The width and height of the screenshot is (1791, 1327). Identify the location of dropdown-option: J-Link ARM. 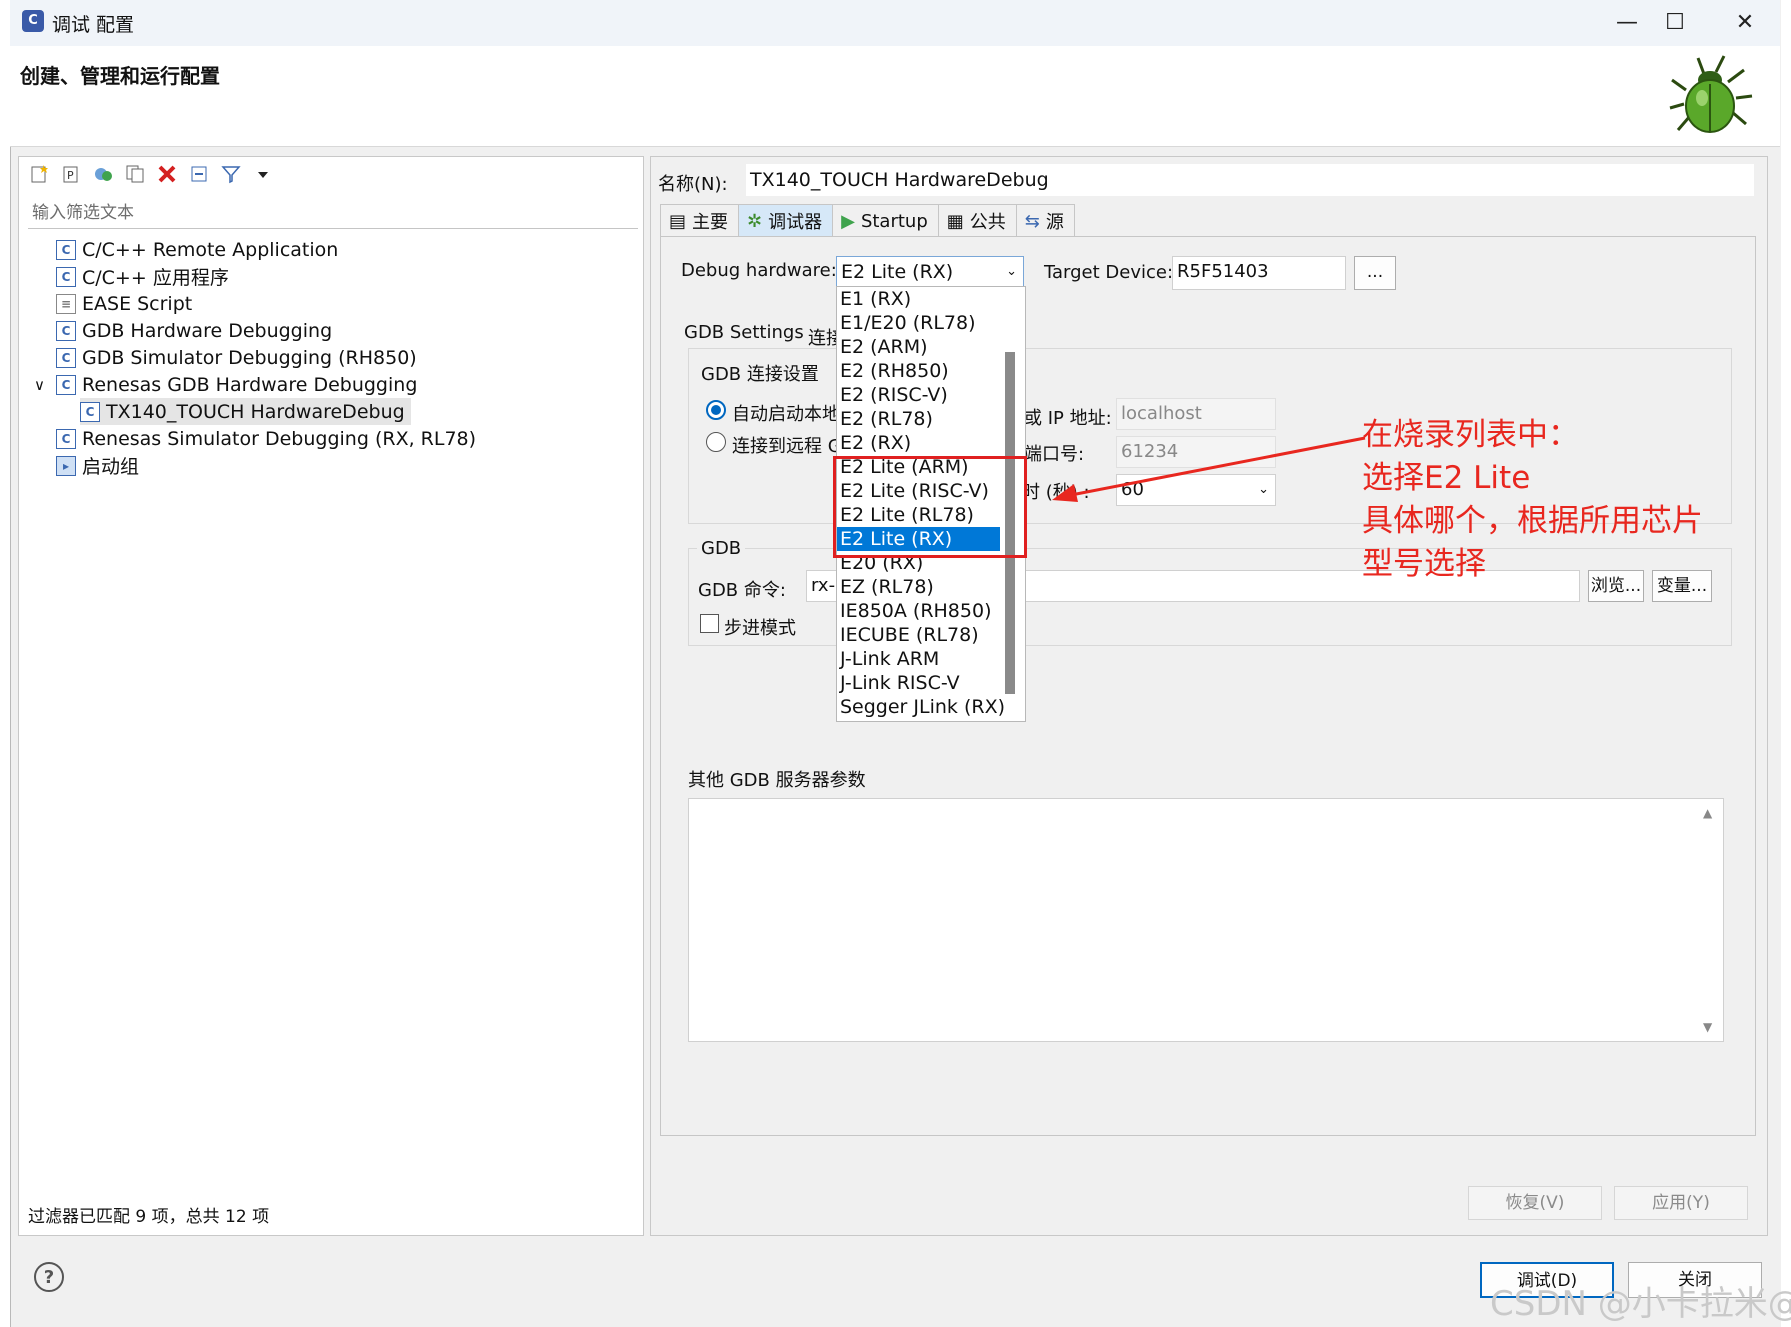
(918, 659).